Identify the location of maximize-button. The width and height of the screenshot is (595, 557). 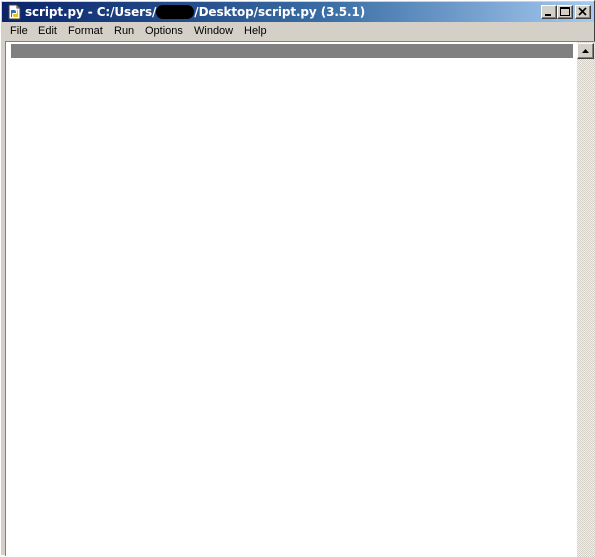
(565, 12).